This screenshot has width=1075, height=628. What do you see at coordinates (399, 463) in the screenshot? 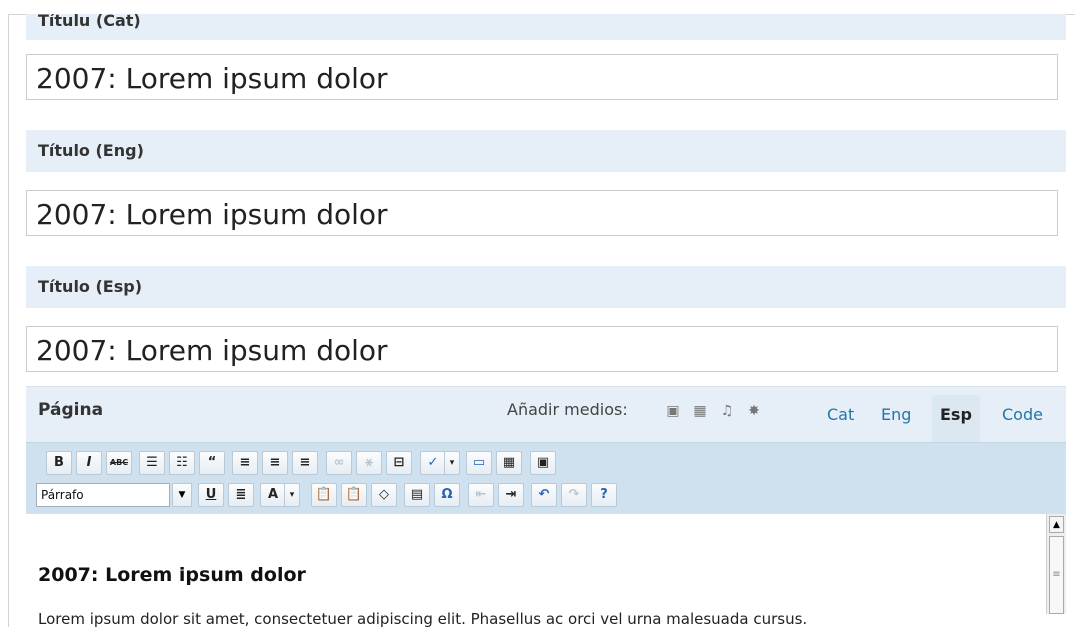
I see `more-tag-icon: ⊟` at bounding box center [399, 463].